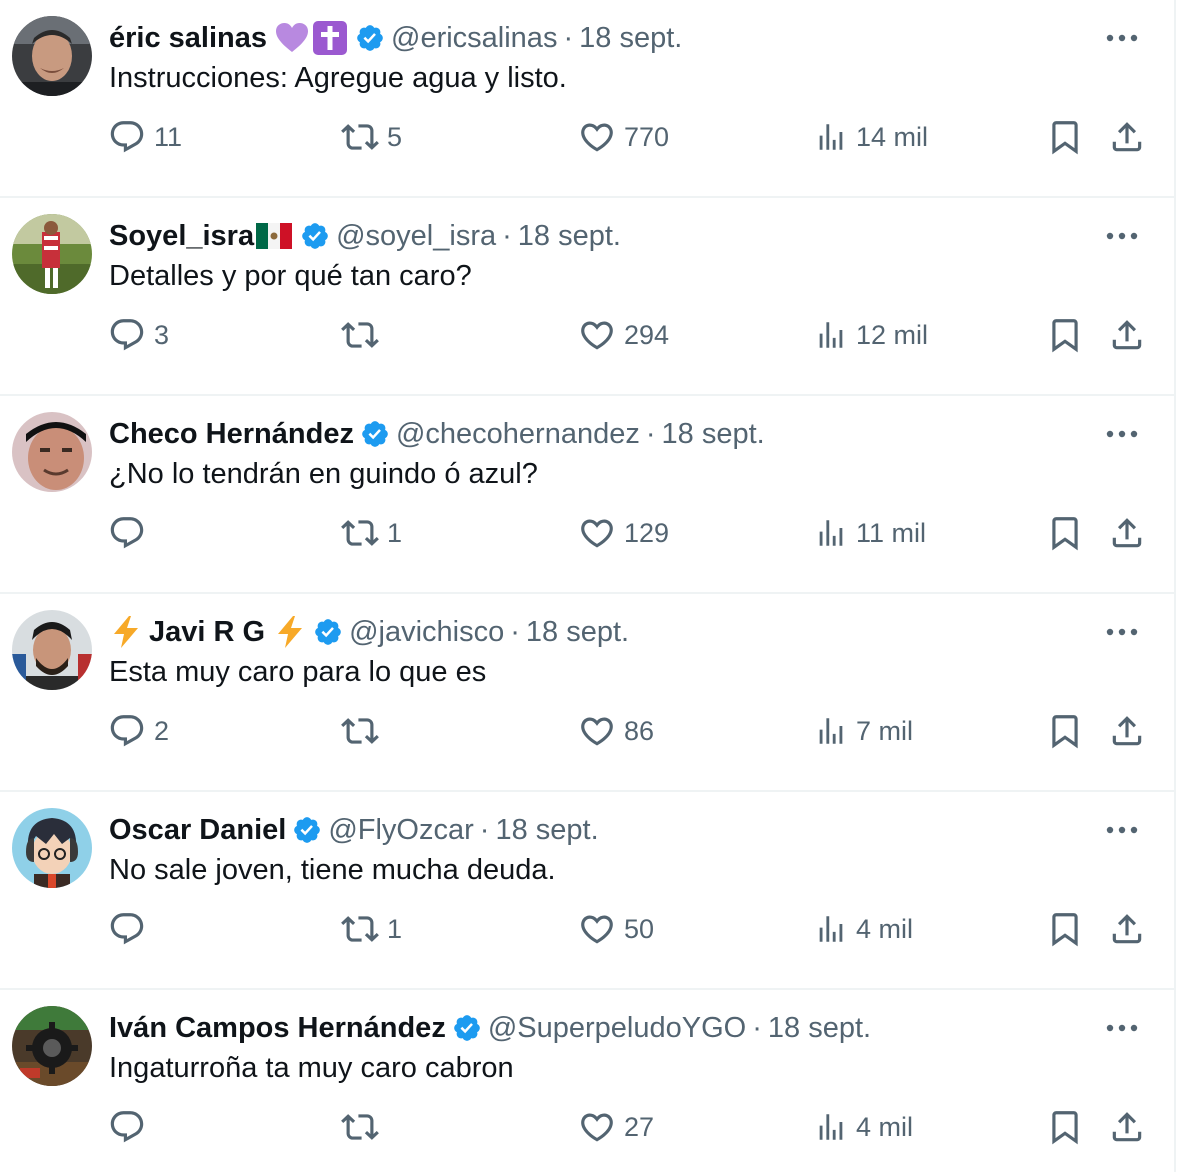 This screenshot has width=1188, height=1172. What do you see at coordinates (138, 335) in the screenshot?
I see `reply-button: 3` at bounding box center [138, 335].